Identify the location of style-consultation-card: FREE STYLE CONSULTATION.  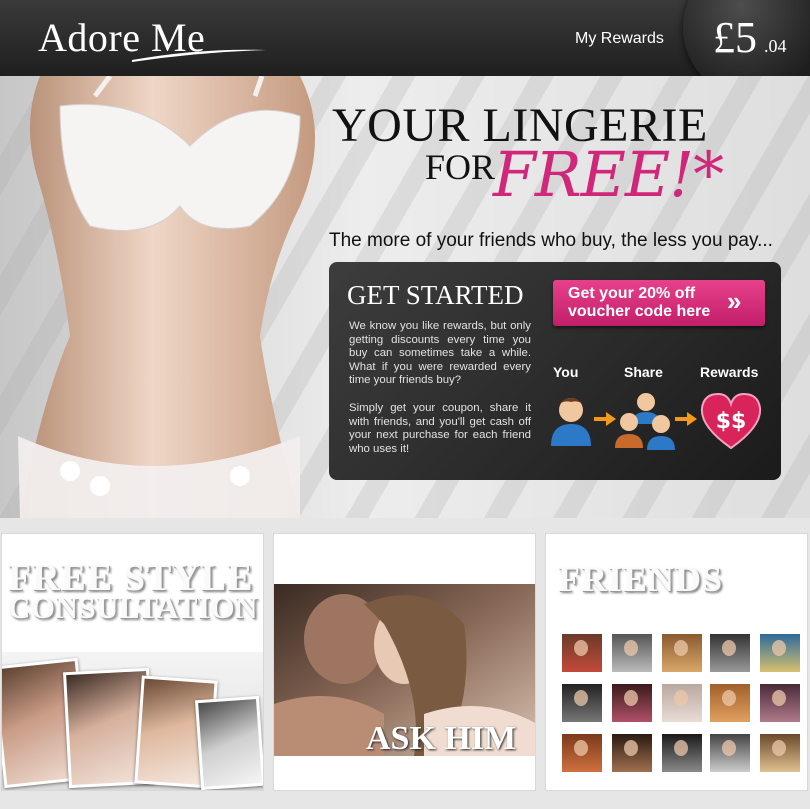
(132, 662).